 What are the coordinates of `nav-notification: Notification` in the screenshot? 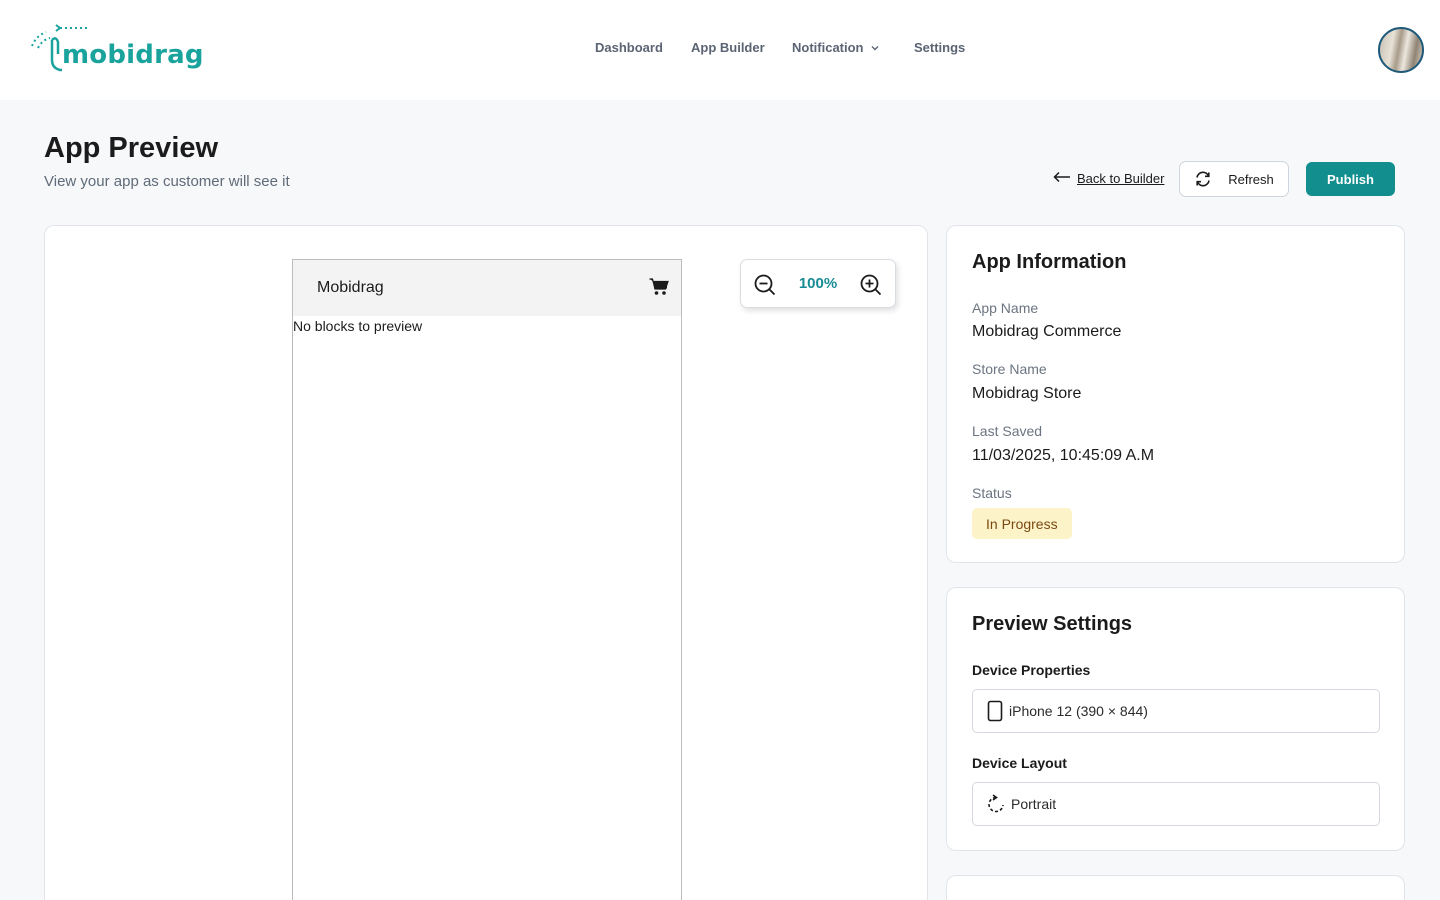 It's located at (836, 48).